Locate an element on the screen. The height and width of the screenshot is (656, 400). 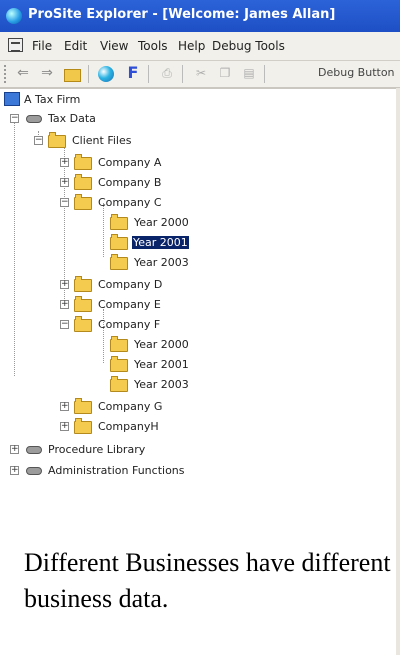
copy-icon: ❐ is located at coordinates (225, 73).